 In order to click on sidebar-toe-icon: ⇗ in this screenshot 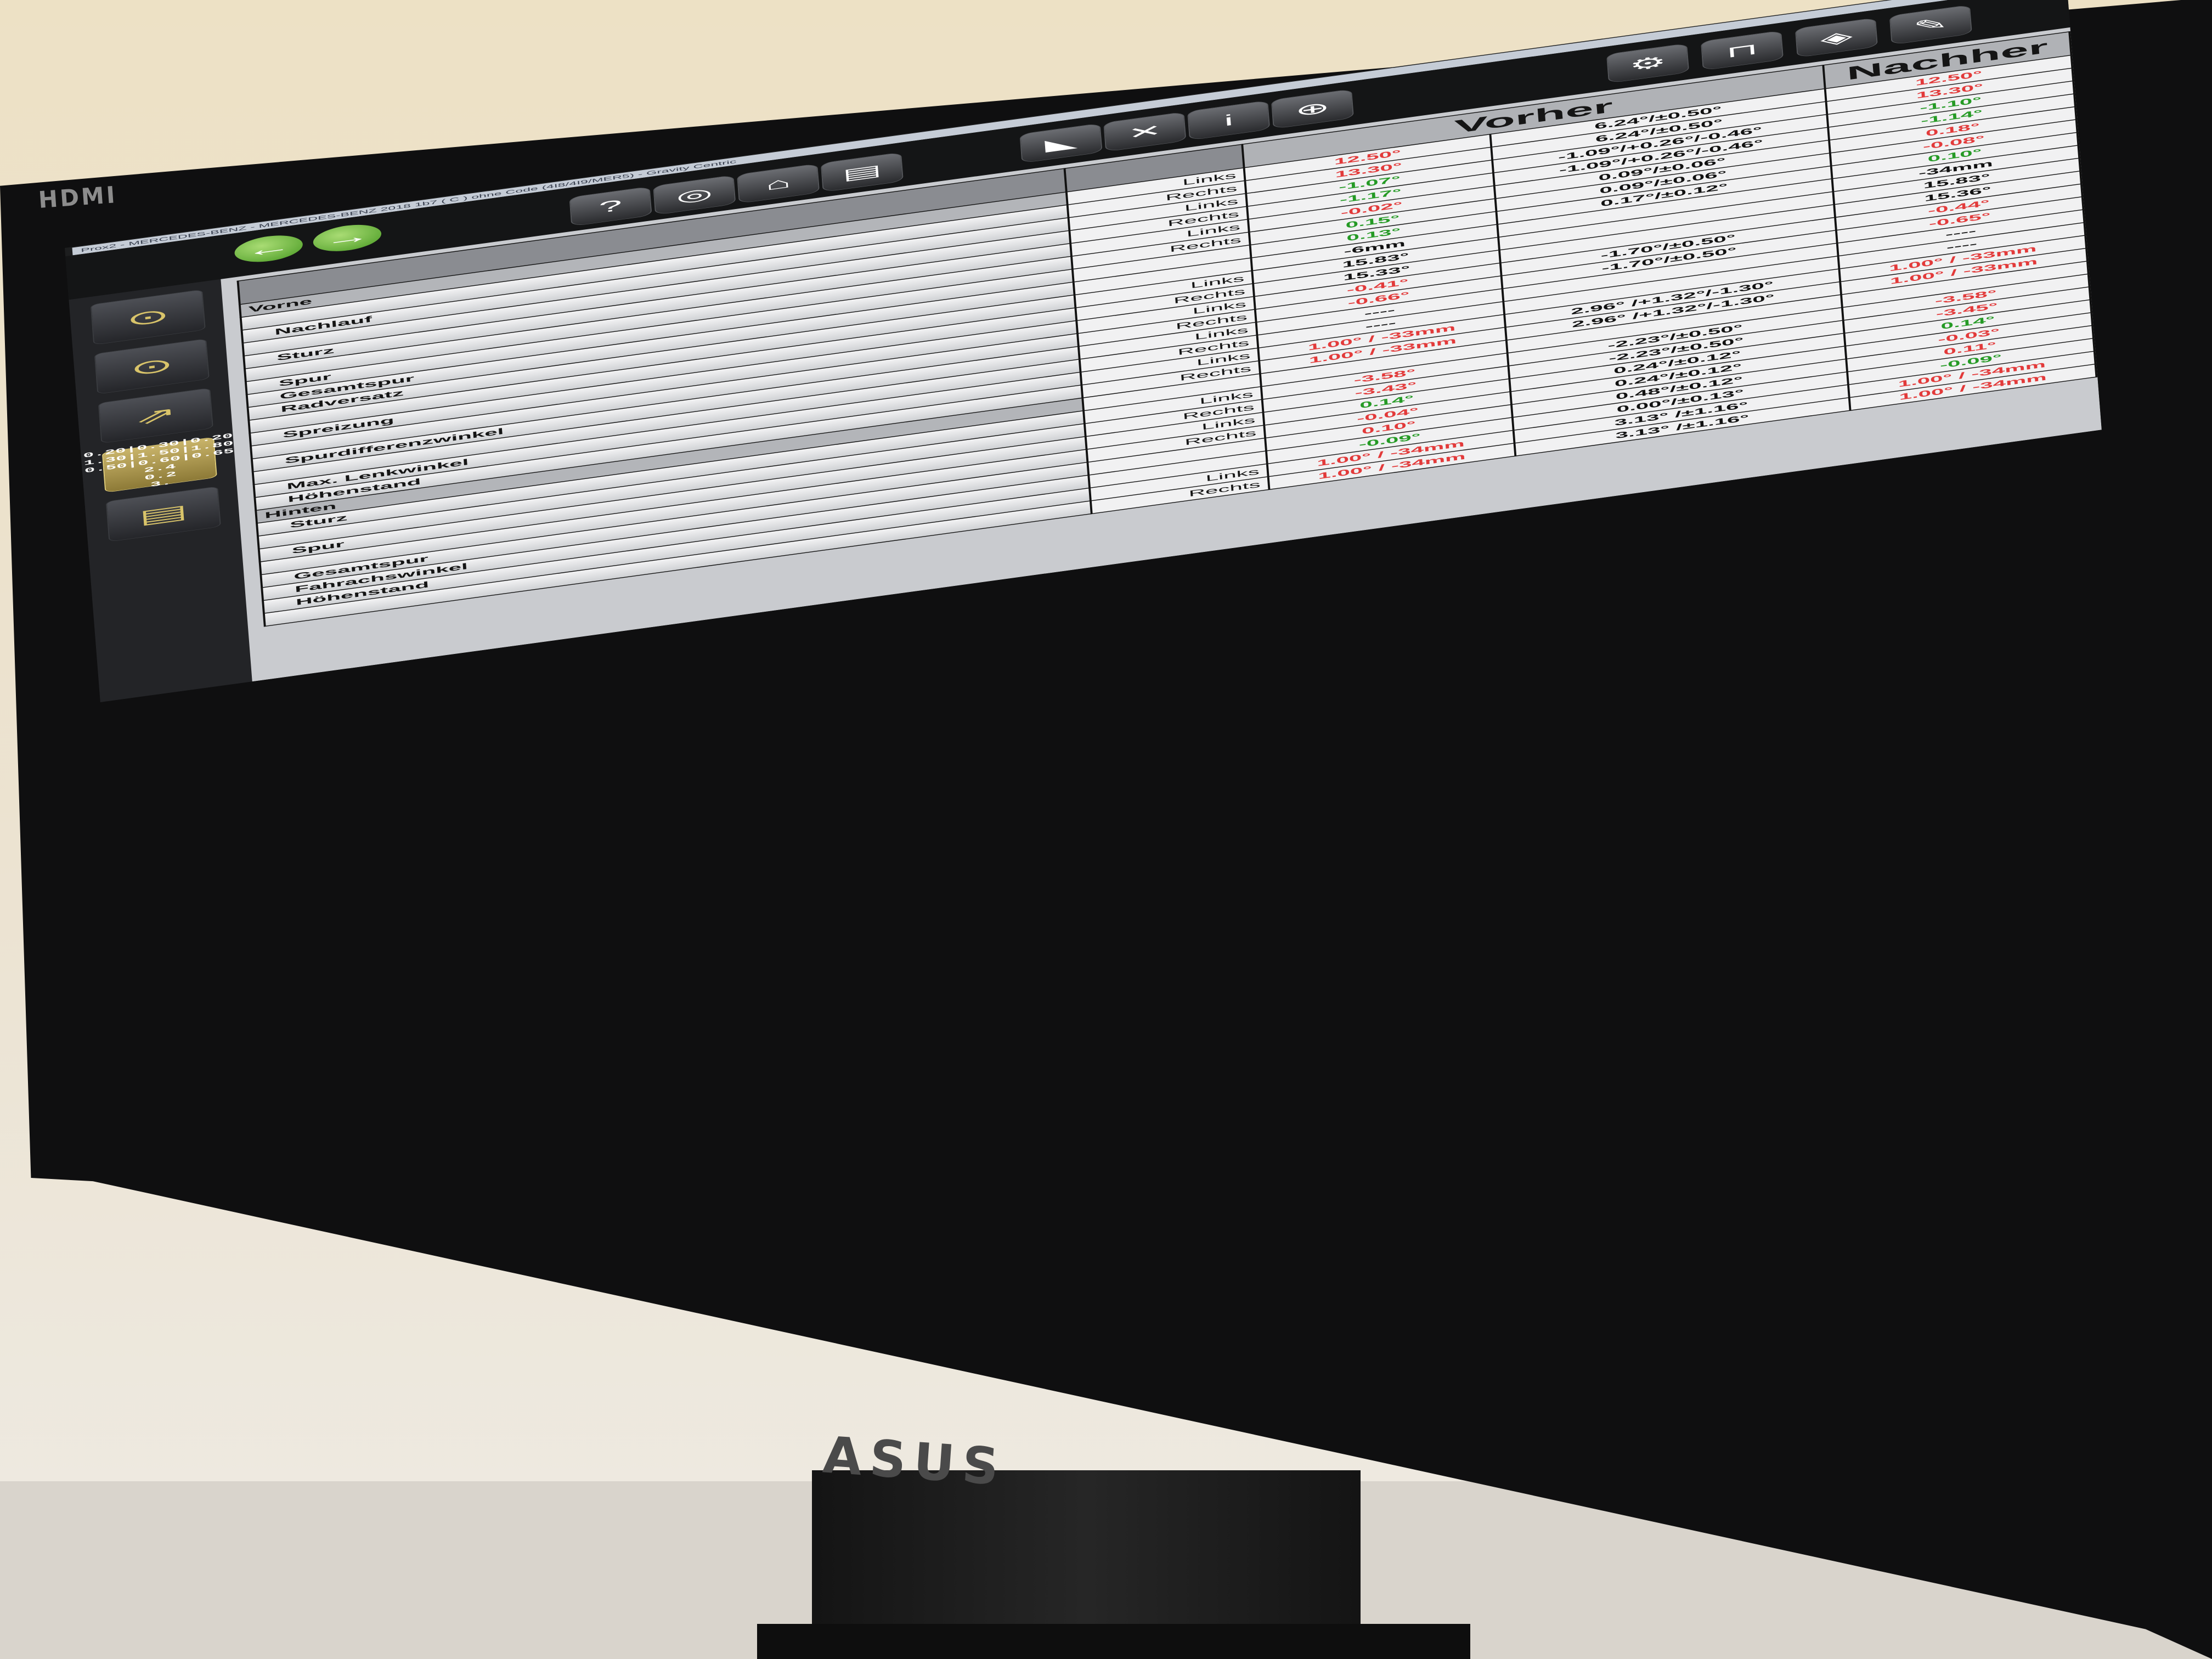, I will do `click(155, 416)`.